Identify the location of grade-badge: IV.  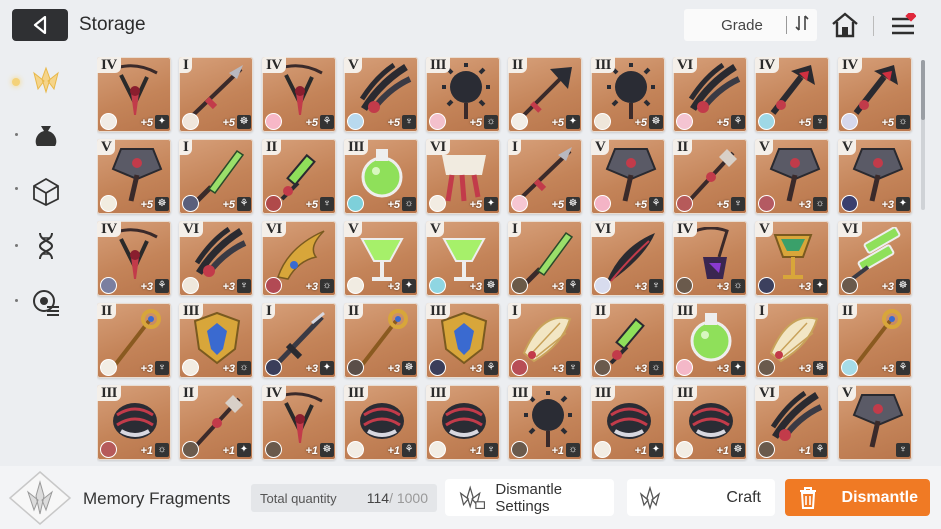
(685, 229).